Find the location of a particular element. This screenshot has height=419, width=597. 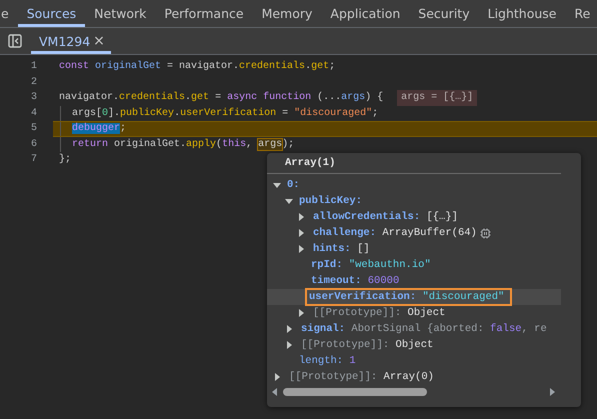

file-tab: VM1294 × is located at coordinates (71, 41).